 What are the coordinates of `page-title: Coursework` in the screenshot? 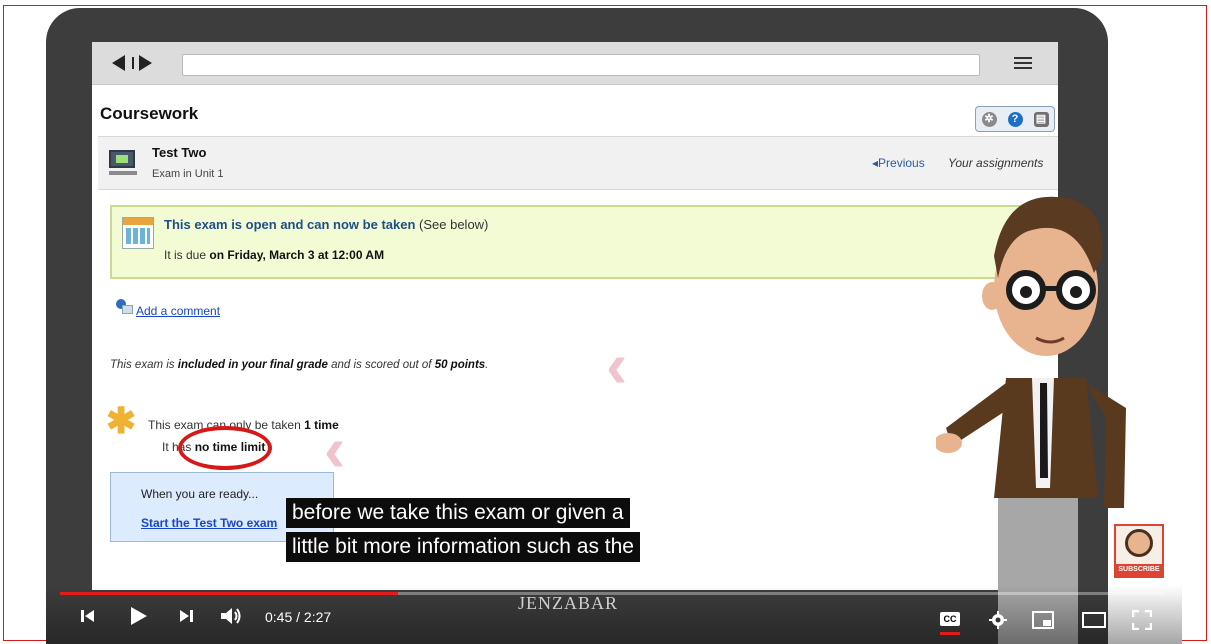 It's located at (149, 113).